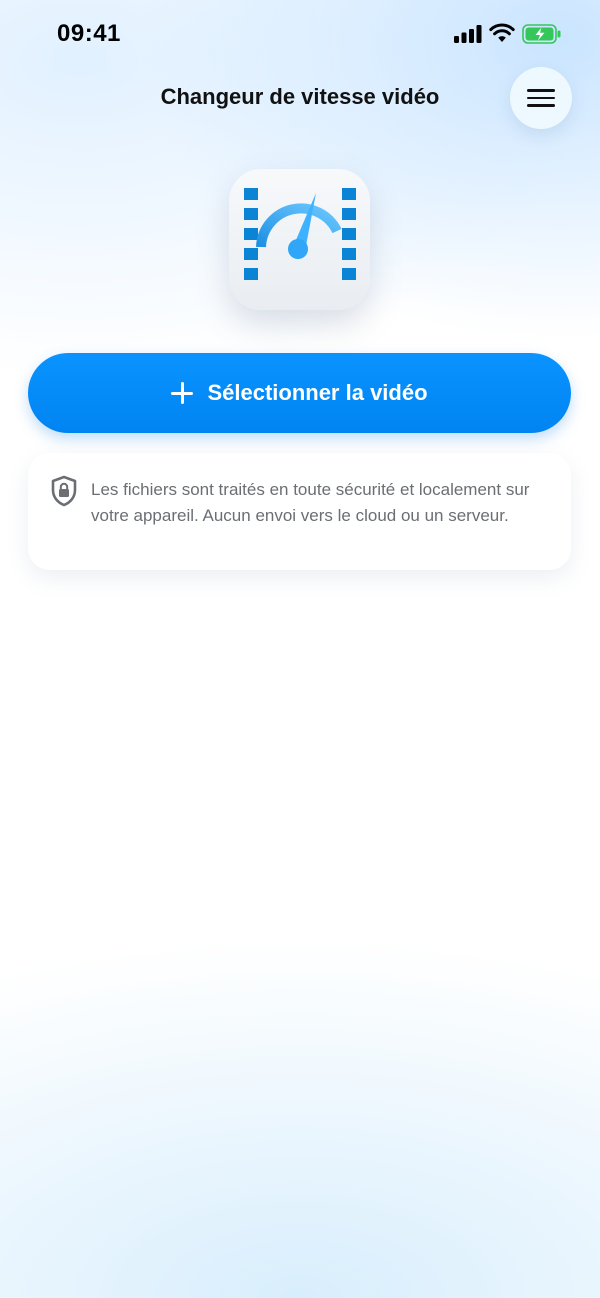  I want to click on status-bar: 09:41, so click(300, 35).